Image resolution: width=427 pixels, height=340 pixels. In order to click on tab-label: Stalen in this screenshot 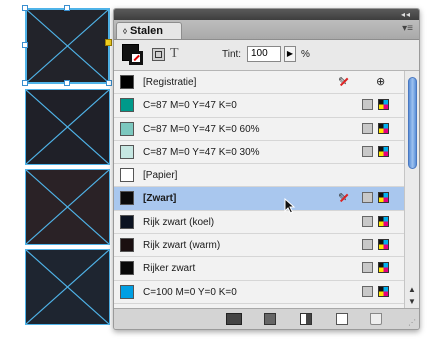, I will do `click(146, 31)`.